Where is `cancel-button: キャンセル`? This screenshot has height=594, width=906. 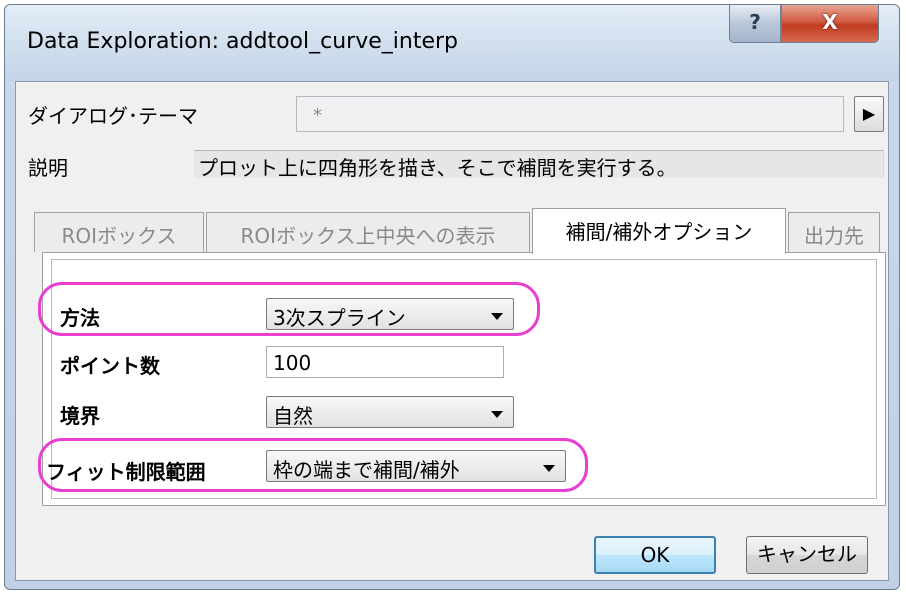 cancel-button: キャンセル is located at coordinates (807, 555).